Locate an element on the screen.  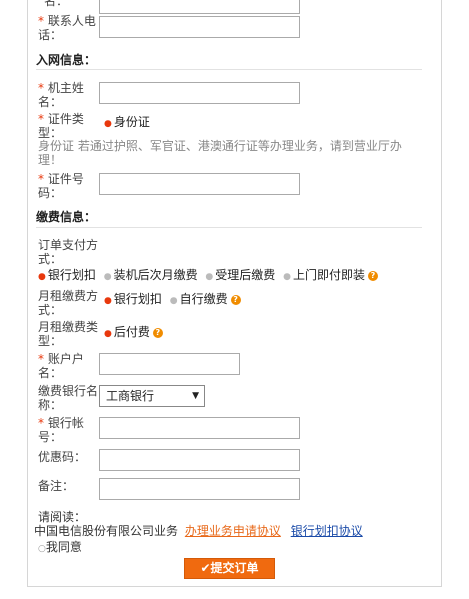
id-note: 身份证 若通过护照、军官证、港澳通行证等办理业务，请到营业厅办理！ is located at coordinates (220, 153).